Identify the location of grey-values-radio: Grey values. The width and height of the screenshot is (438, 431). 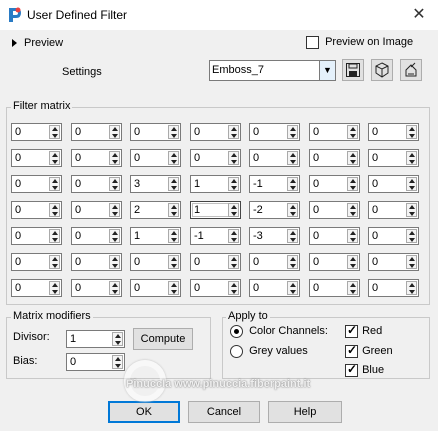
(269, 351).